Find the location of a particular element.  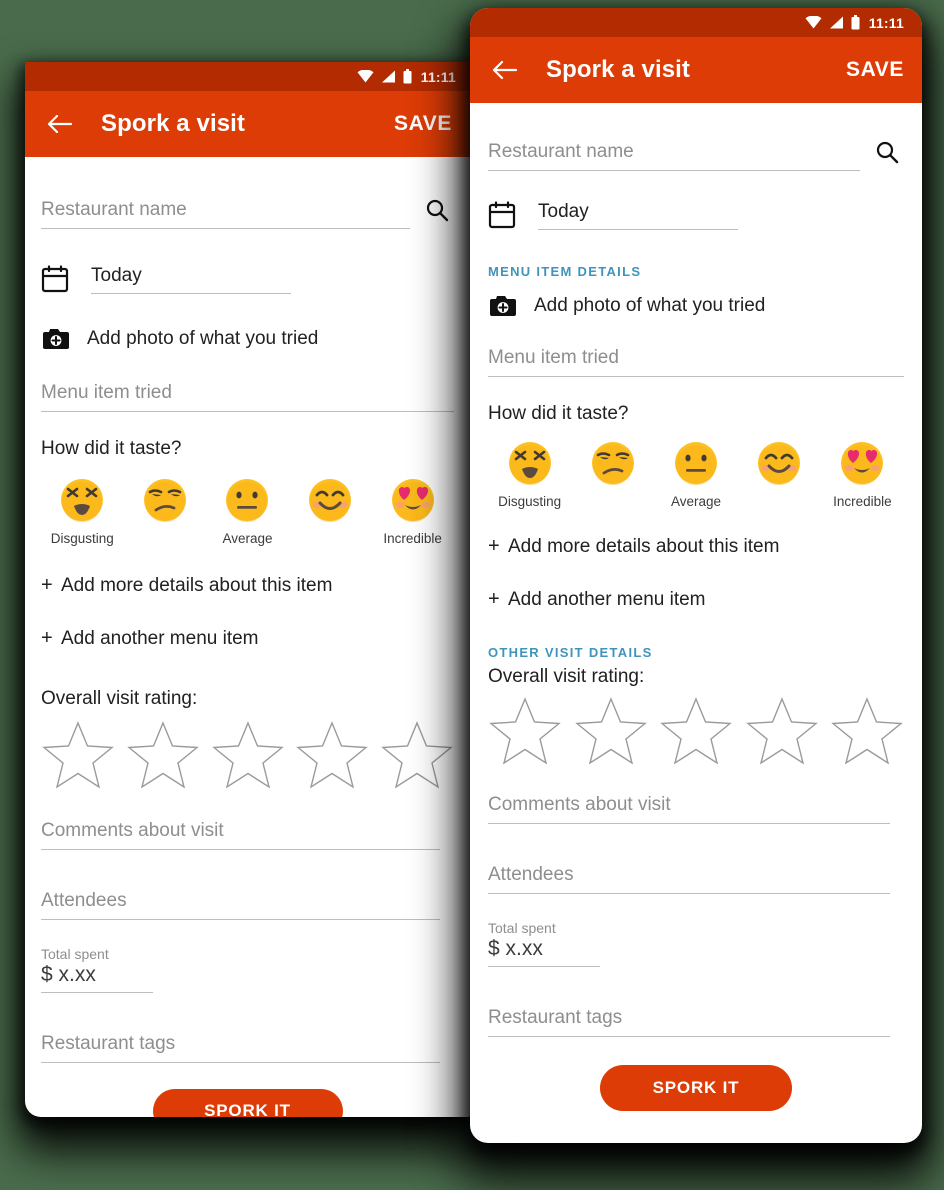

menu-item-placeholder: Menu item tried is located at coordinates (106, 392).